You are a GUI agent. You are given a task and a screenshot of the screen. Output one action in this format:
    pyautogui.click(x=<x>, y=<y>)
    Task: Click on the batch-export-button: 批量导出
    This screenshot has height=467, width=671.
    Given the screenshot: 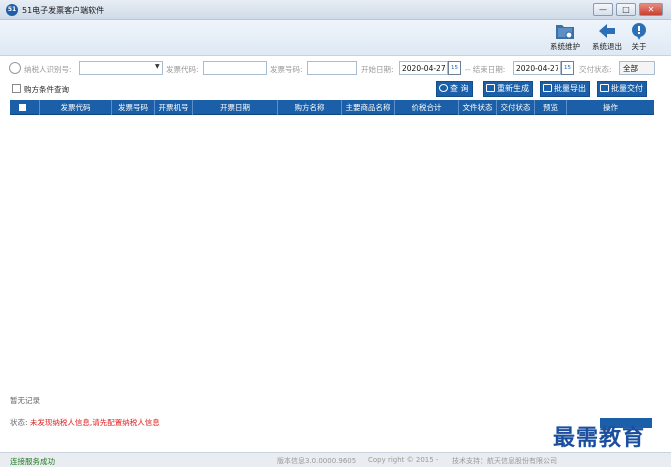 What is the action you would take?
    pyautogui.click(x=565, y=89)
    